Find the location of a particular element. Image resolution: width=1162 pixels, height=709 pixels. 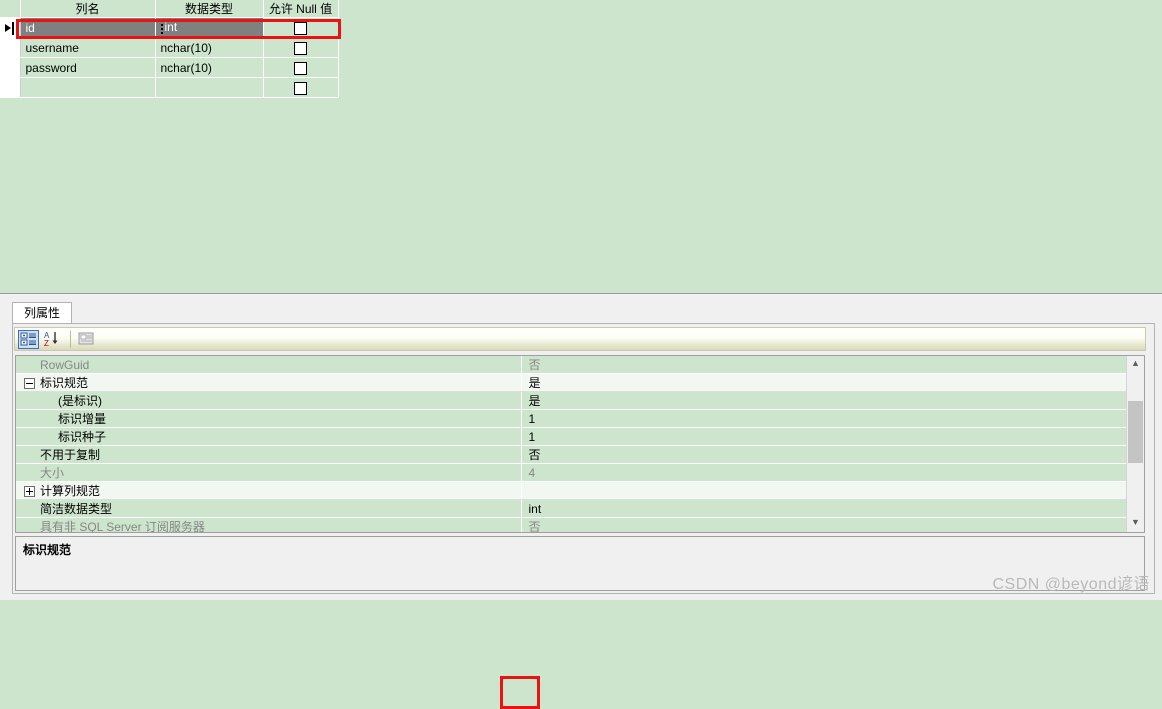

property-label: 标识规范 is located at coordinates (64, 383).